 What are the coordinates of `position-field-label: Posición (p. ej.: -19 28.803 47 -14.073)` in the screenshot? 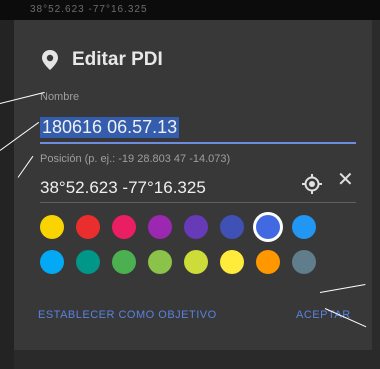 It's located at (135, 159).